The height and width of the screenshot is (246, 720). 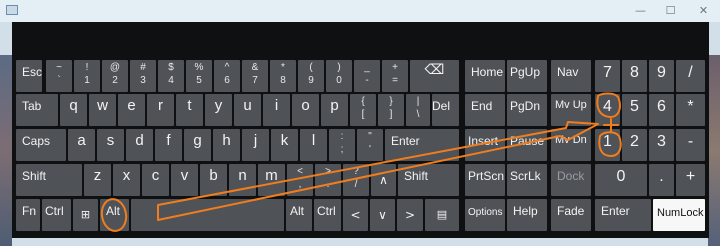 What do you see at coordinates (410, 215) in the screenshot?
I see `key-right-arrow: >` at bounding box center [410, 215].